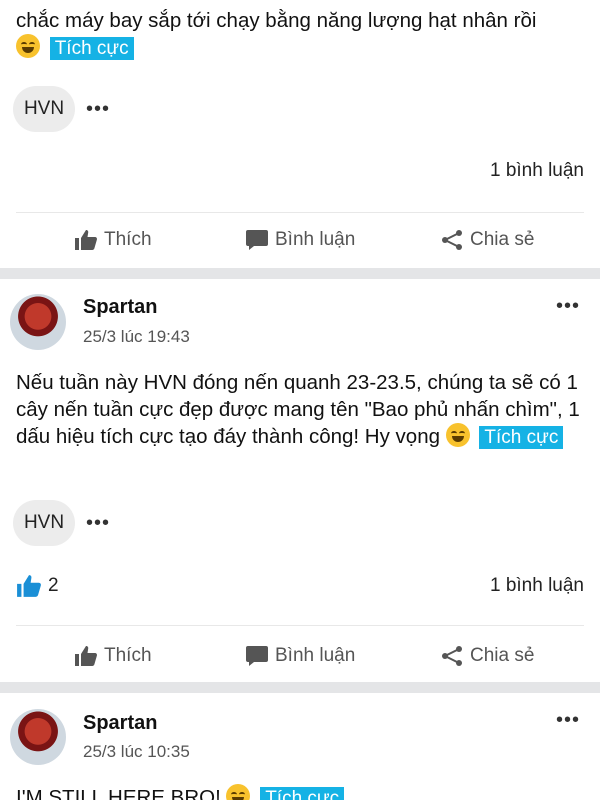  What do you see at coordinates (28, 46) in the screenshot?
I see `rofl-emoji-icon` at bounding box center [28, 46].